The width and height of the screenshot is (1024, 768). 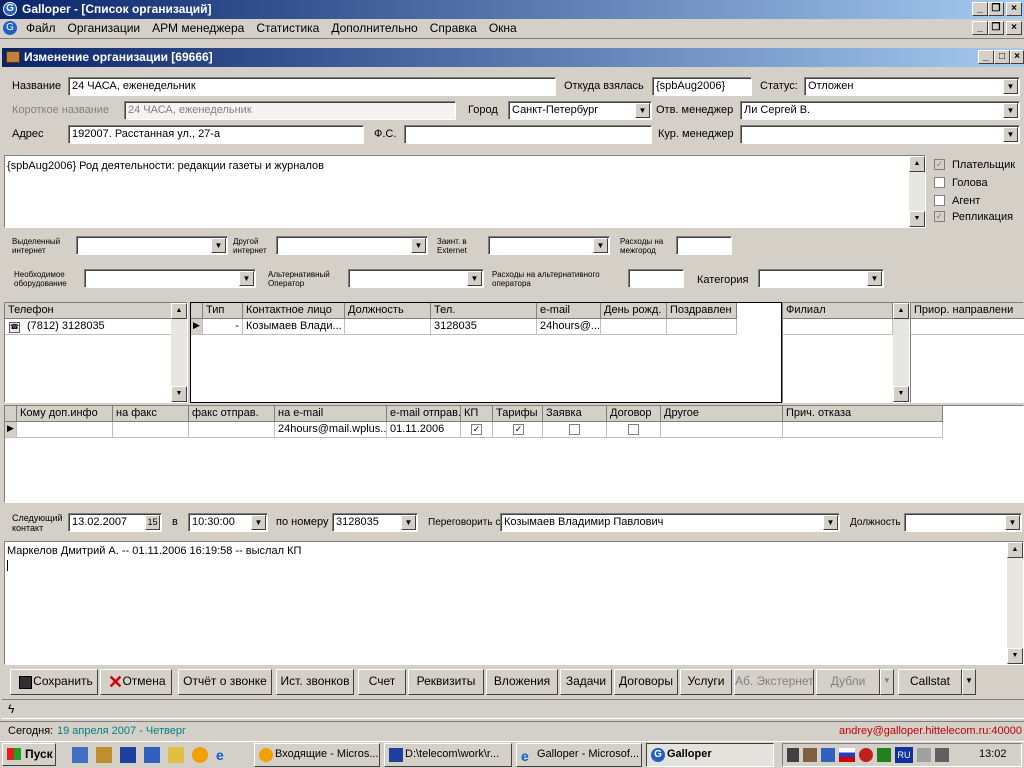 What do you see at coordinates (924, 755) in the screenshot?
I see `tray-gray-icon` at bounding box center [924, 755].